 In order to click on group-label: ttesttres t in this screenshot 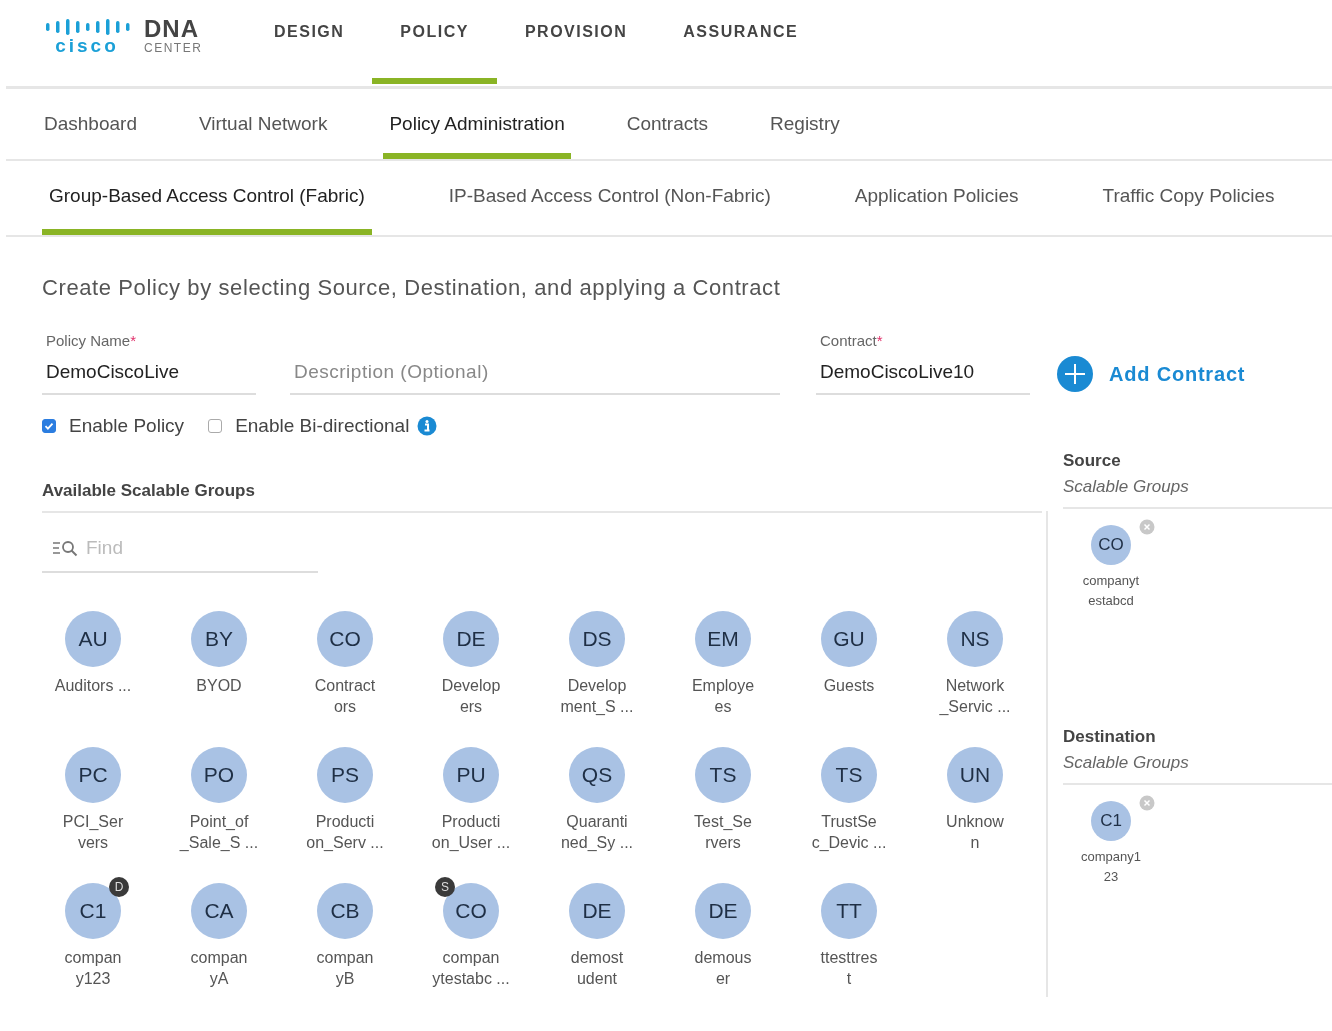, I will do `click(849, 968)`.